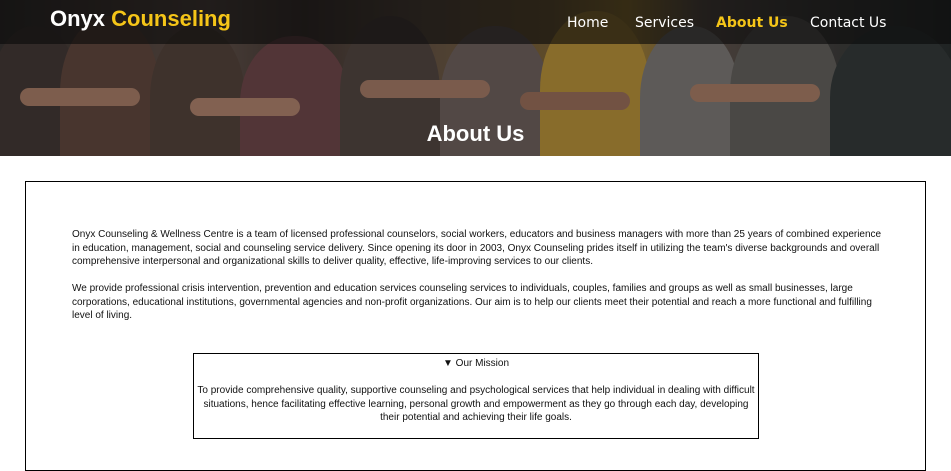 This screenshot has height=471, width=951. What do you see at coordinates (848, 23) in the screenshot?
I see `nav-contact-us: Contact Us` at bounding box center [848, 23].